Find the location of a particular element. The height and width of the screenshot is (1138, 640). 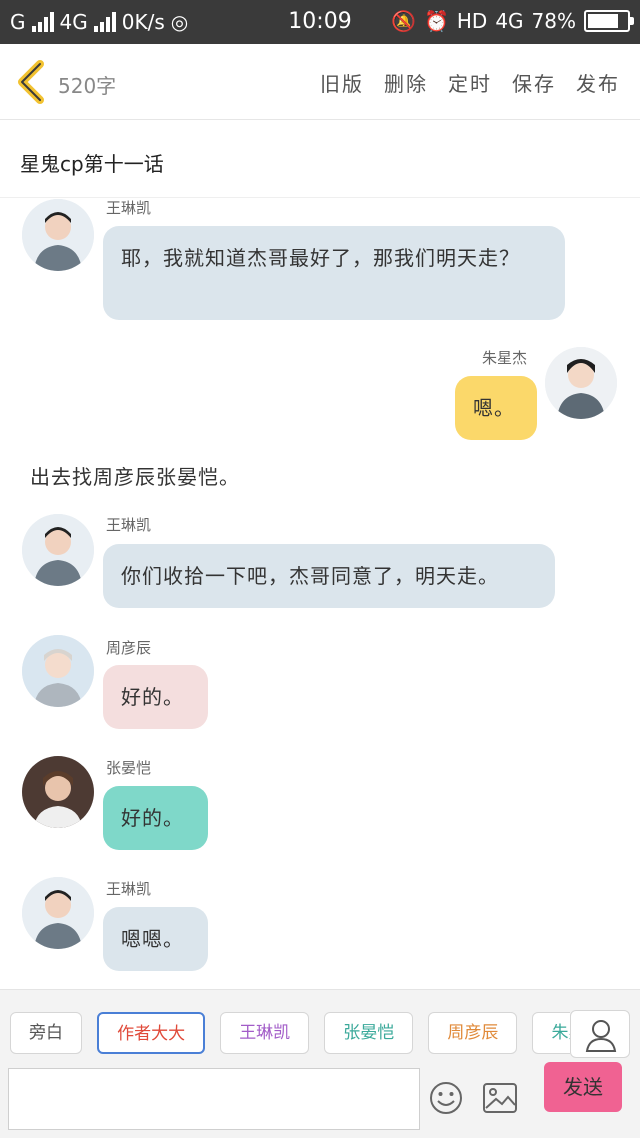

back-arrow-icon is located at coordinates (31, 82).